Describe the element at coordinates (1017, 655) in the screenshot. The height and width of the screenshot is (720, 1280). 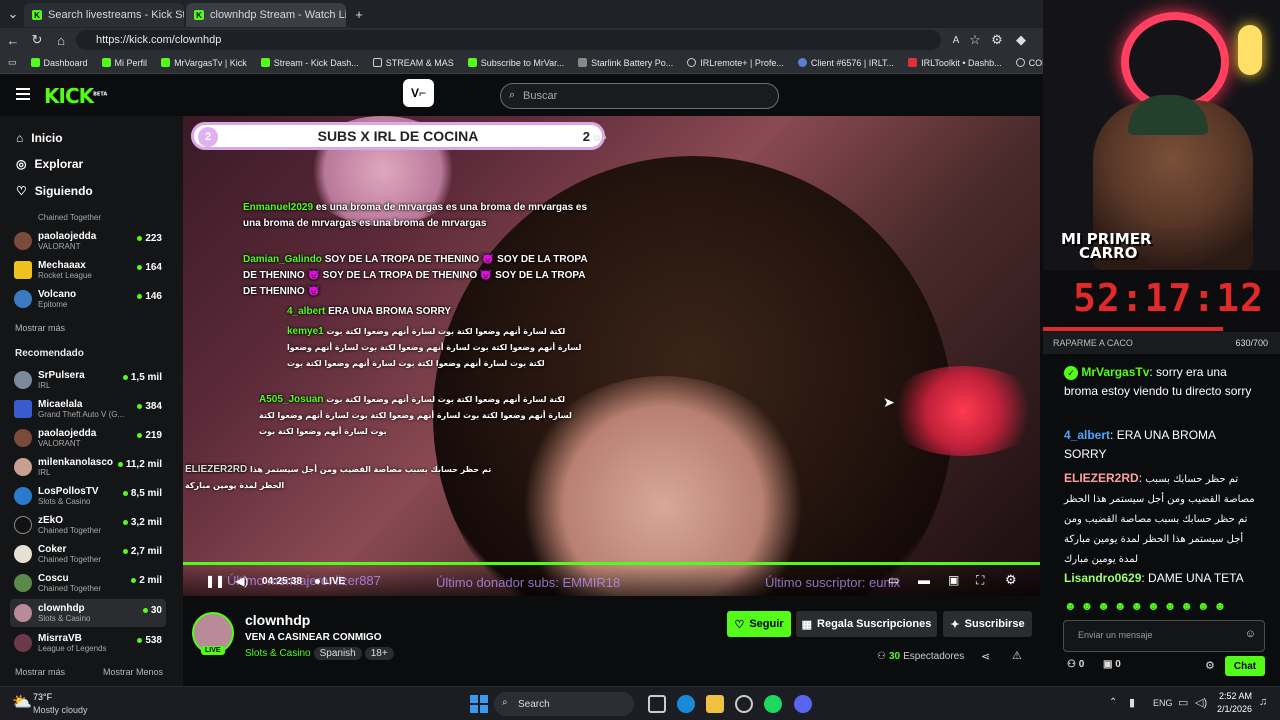
I see `report-icon: ⚠` at that location.